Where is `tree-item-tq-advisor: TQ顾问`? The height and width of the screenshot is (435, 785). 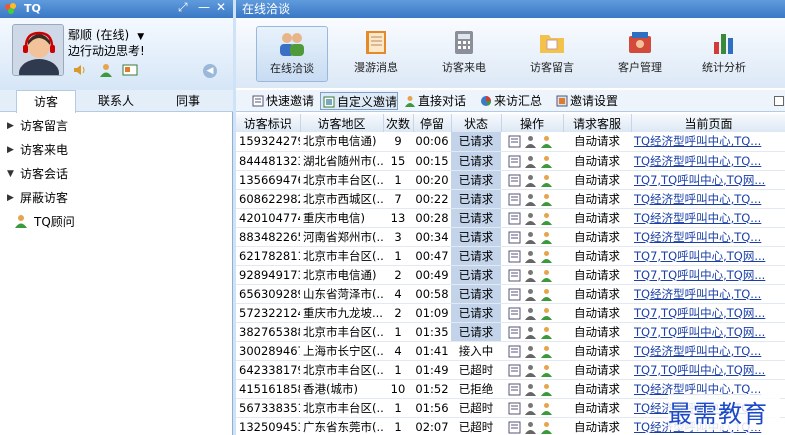
tree-item-tq-advisor: TQ顾问 is located at coordinates (116, 222).